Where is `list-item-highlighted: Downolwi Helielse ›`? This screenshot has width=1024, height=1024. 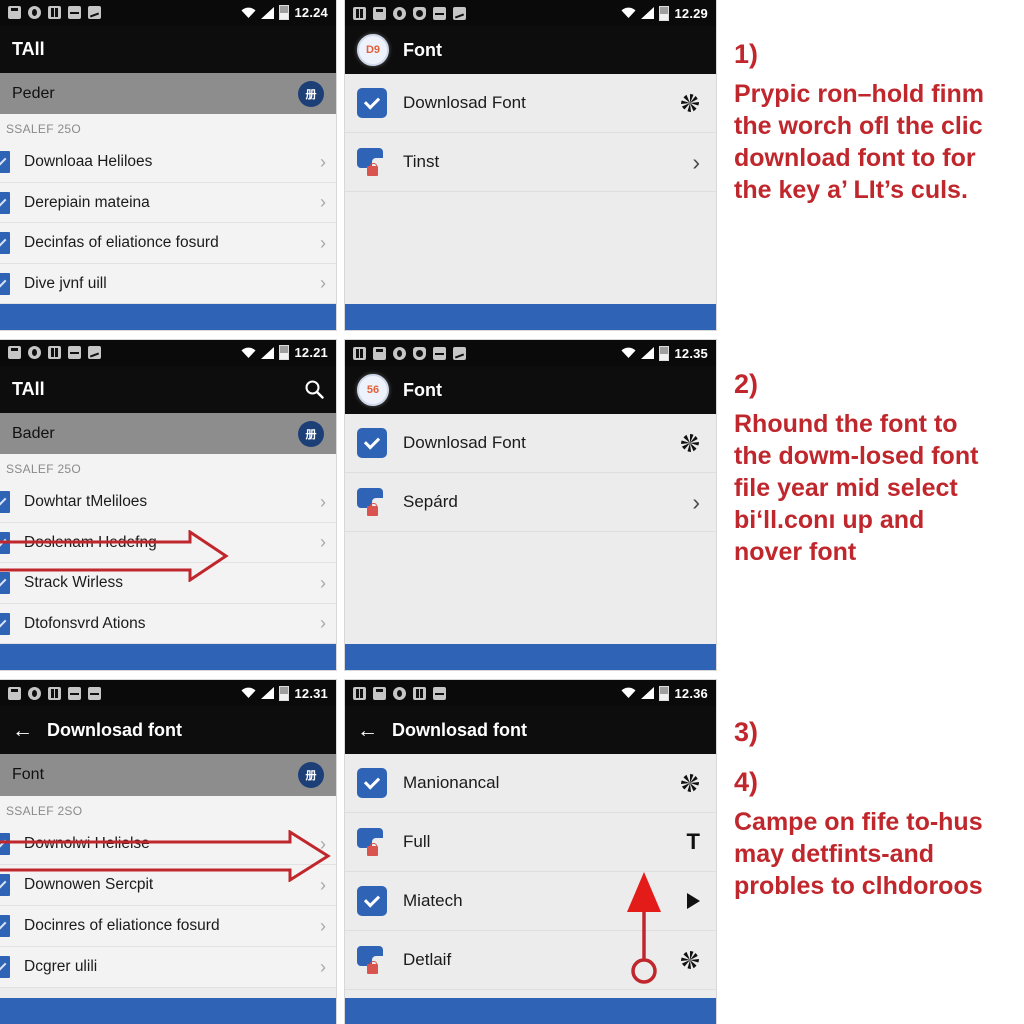
list-item-highlighted: Downolwi Helielse › is located at coordinates (168, 844).